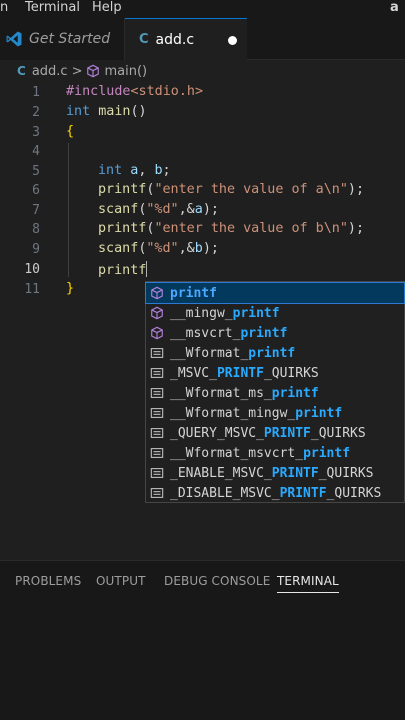 This screenshot has width=405, height=720. Describe the element at coordinates (125, 71) in the screenshot. I see `breadcrumb-symbol: main()` at that location.